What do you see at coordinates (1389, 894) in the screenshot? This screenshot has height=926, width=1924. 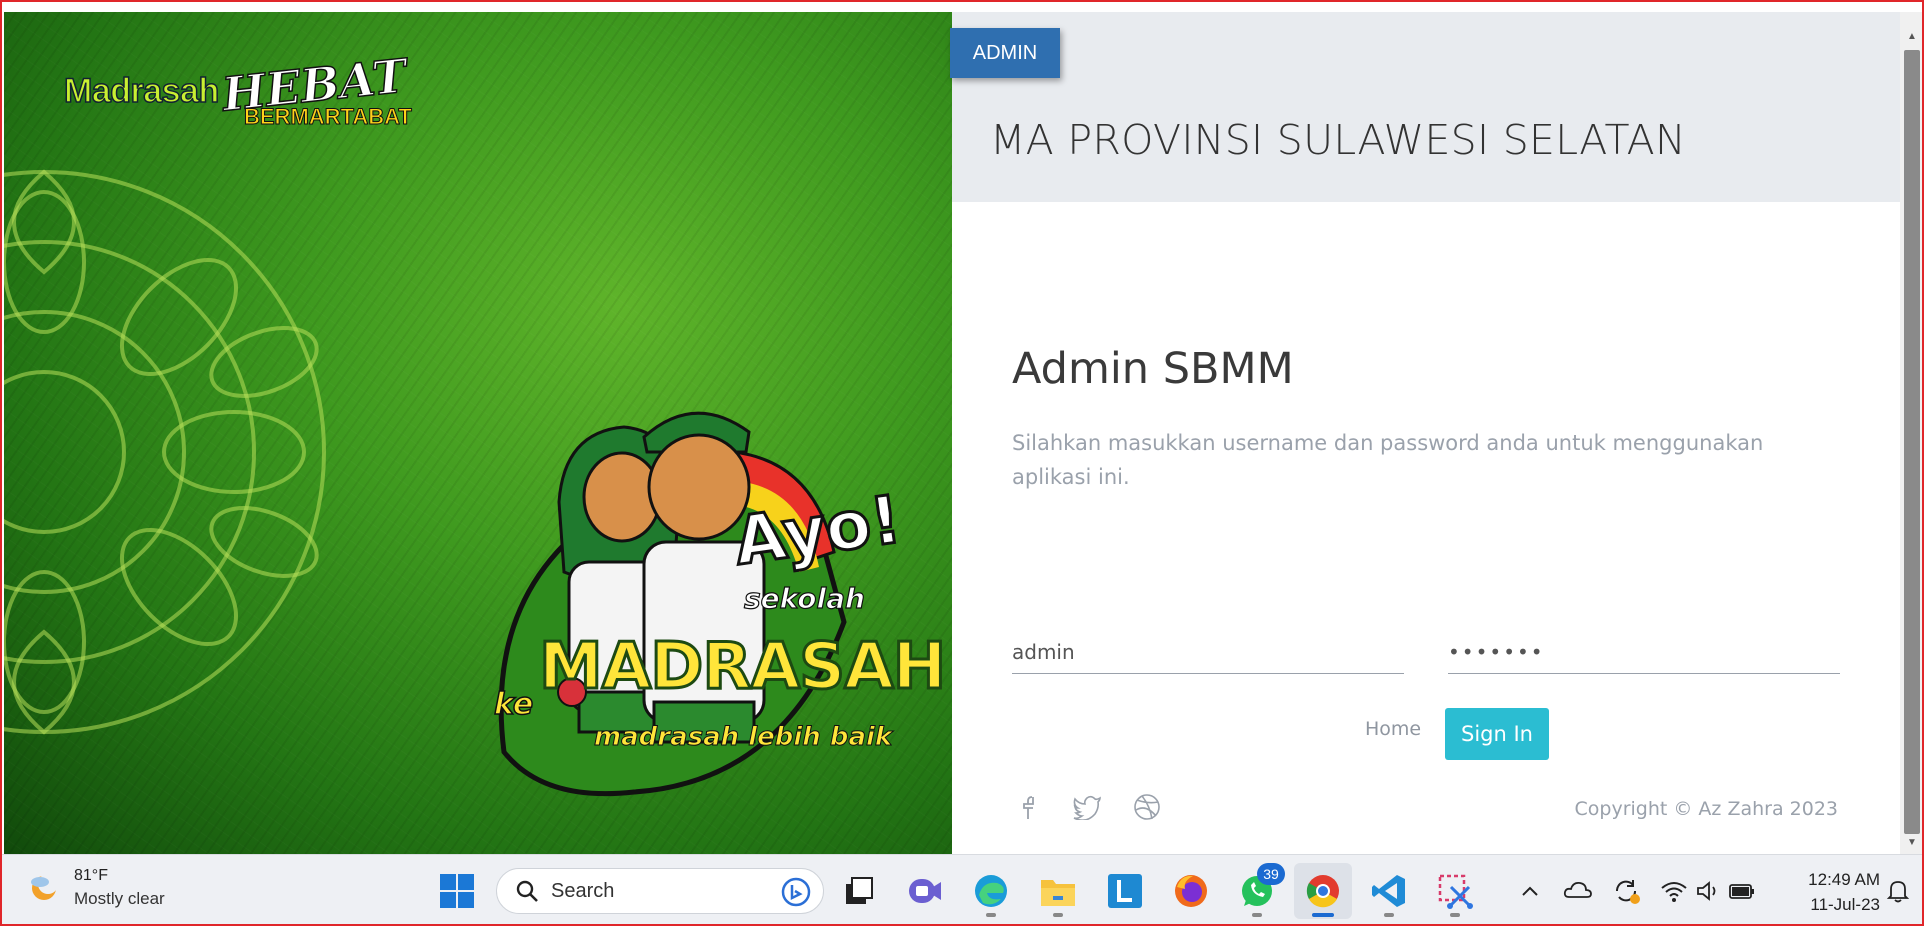 I see `vscode-icon` at bounding box center [1389, 894].